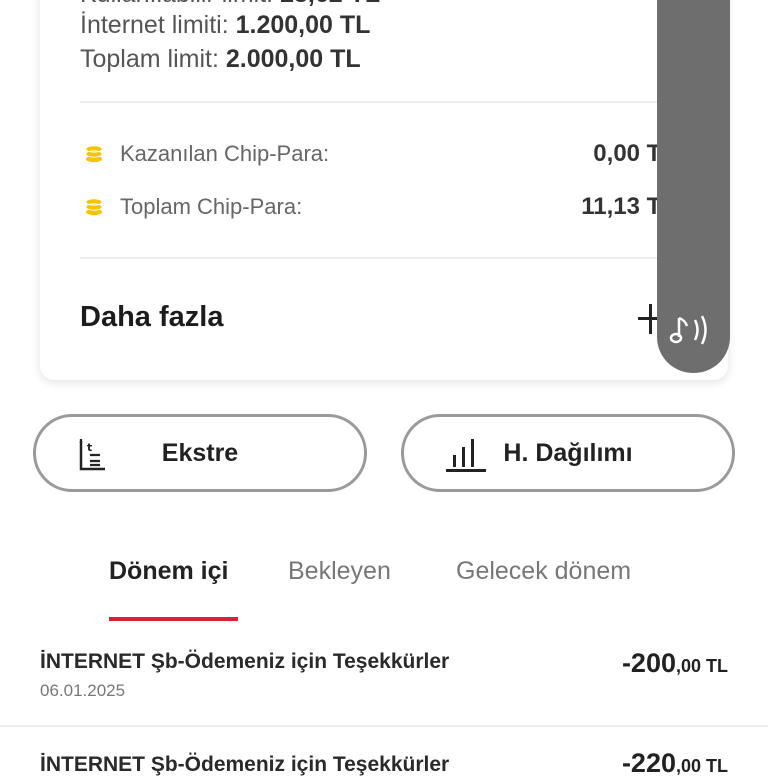 Image resolution: width=768 pixels, height=779 pixels. I want to click on earned-chip-row: Kazanılan Chip-Para:, so click(206, 154).